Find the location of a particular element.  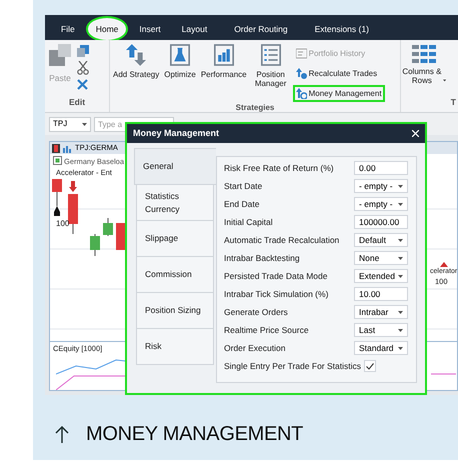

field-label: Initial Capital is located at coordinates (248, 222).